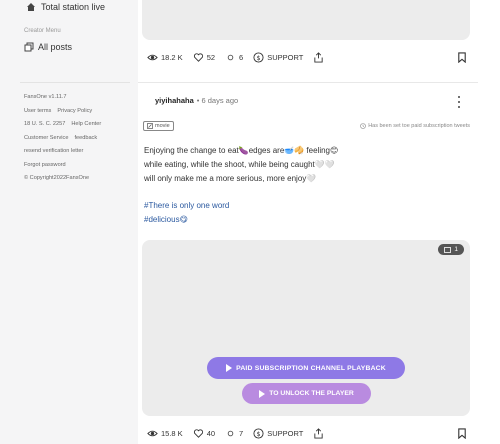  I want to click on previous-post-media, so click(306, 20).